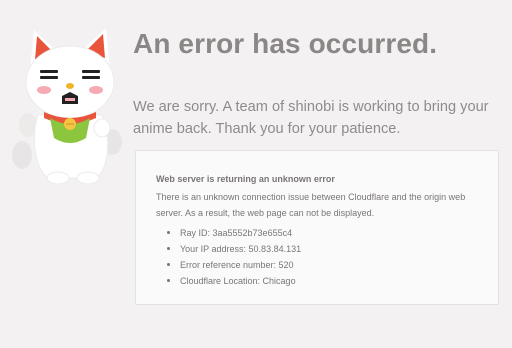 The height and width of the screenshot is (348, 512). I want to click on error-reference-text: Error reference number: 520, so click(237, 265).